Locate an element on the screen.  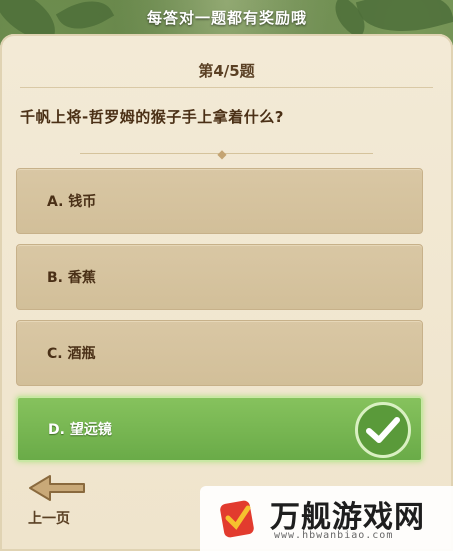
option-b: B. 香蕉 is located at coordinates (219, 277).